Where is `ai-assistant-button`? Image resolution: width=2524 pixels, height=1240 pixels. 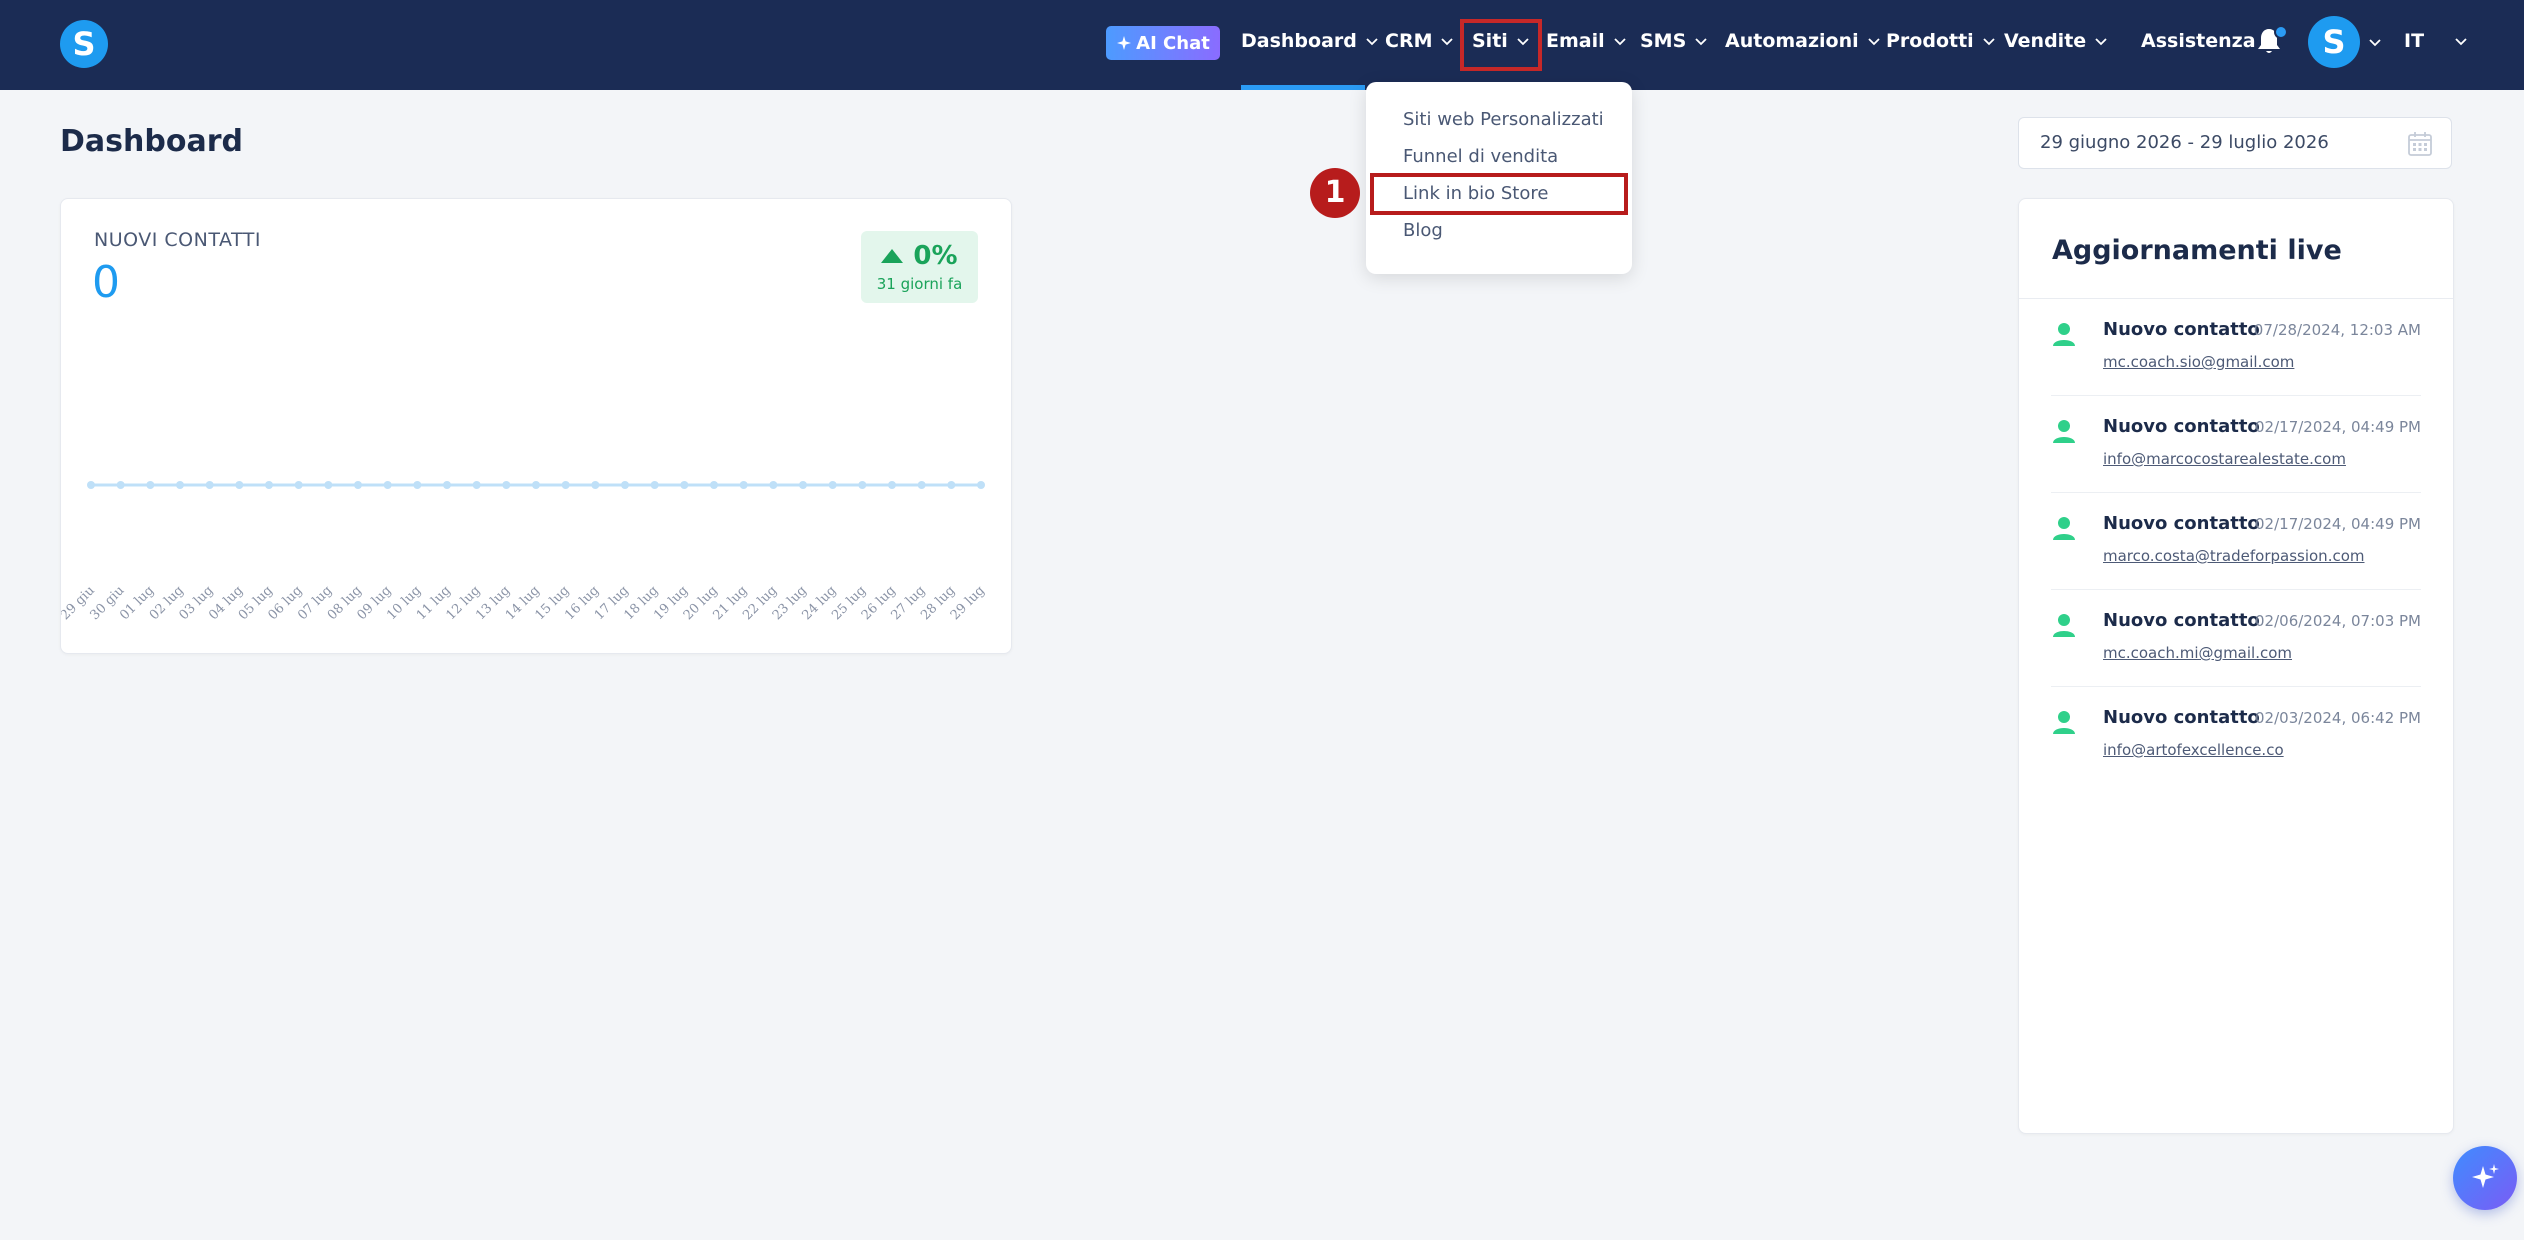 ai-assistant-button is located at coordinates (2485, 1178).